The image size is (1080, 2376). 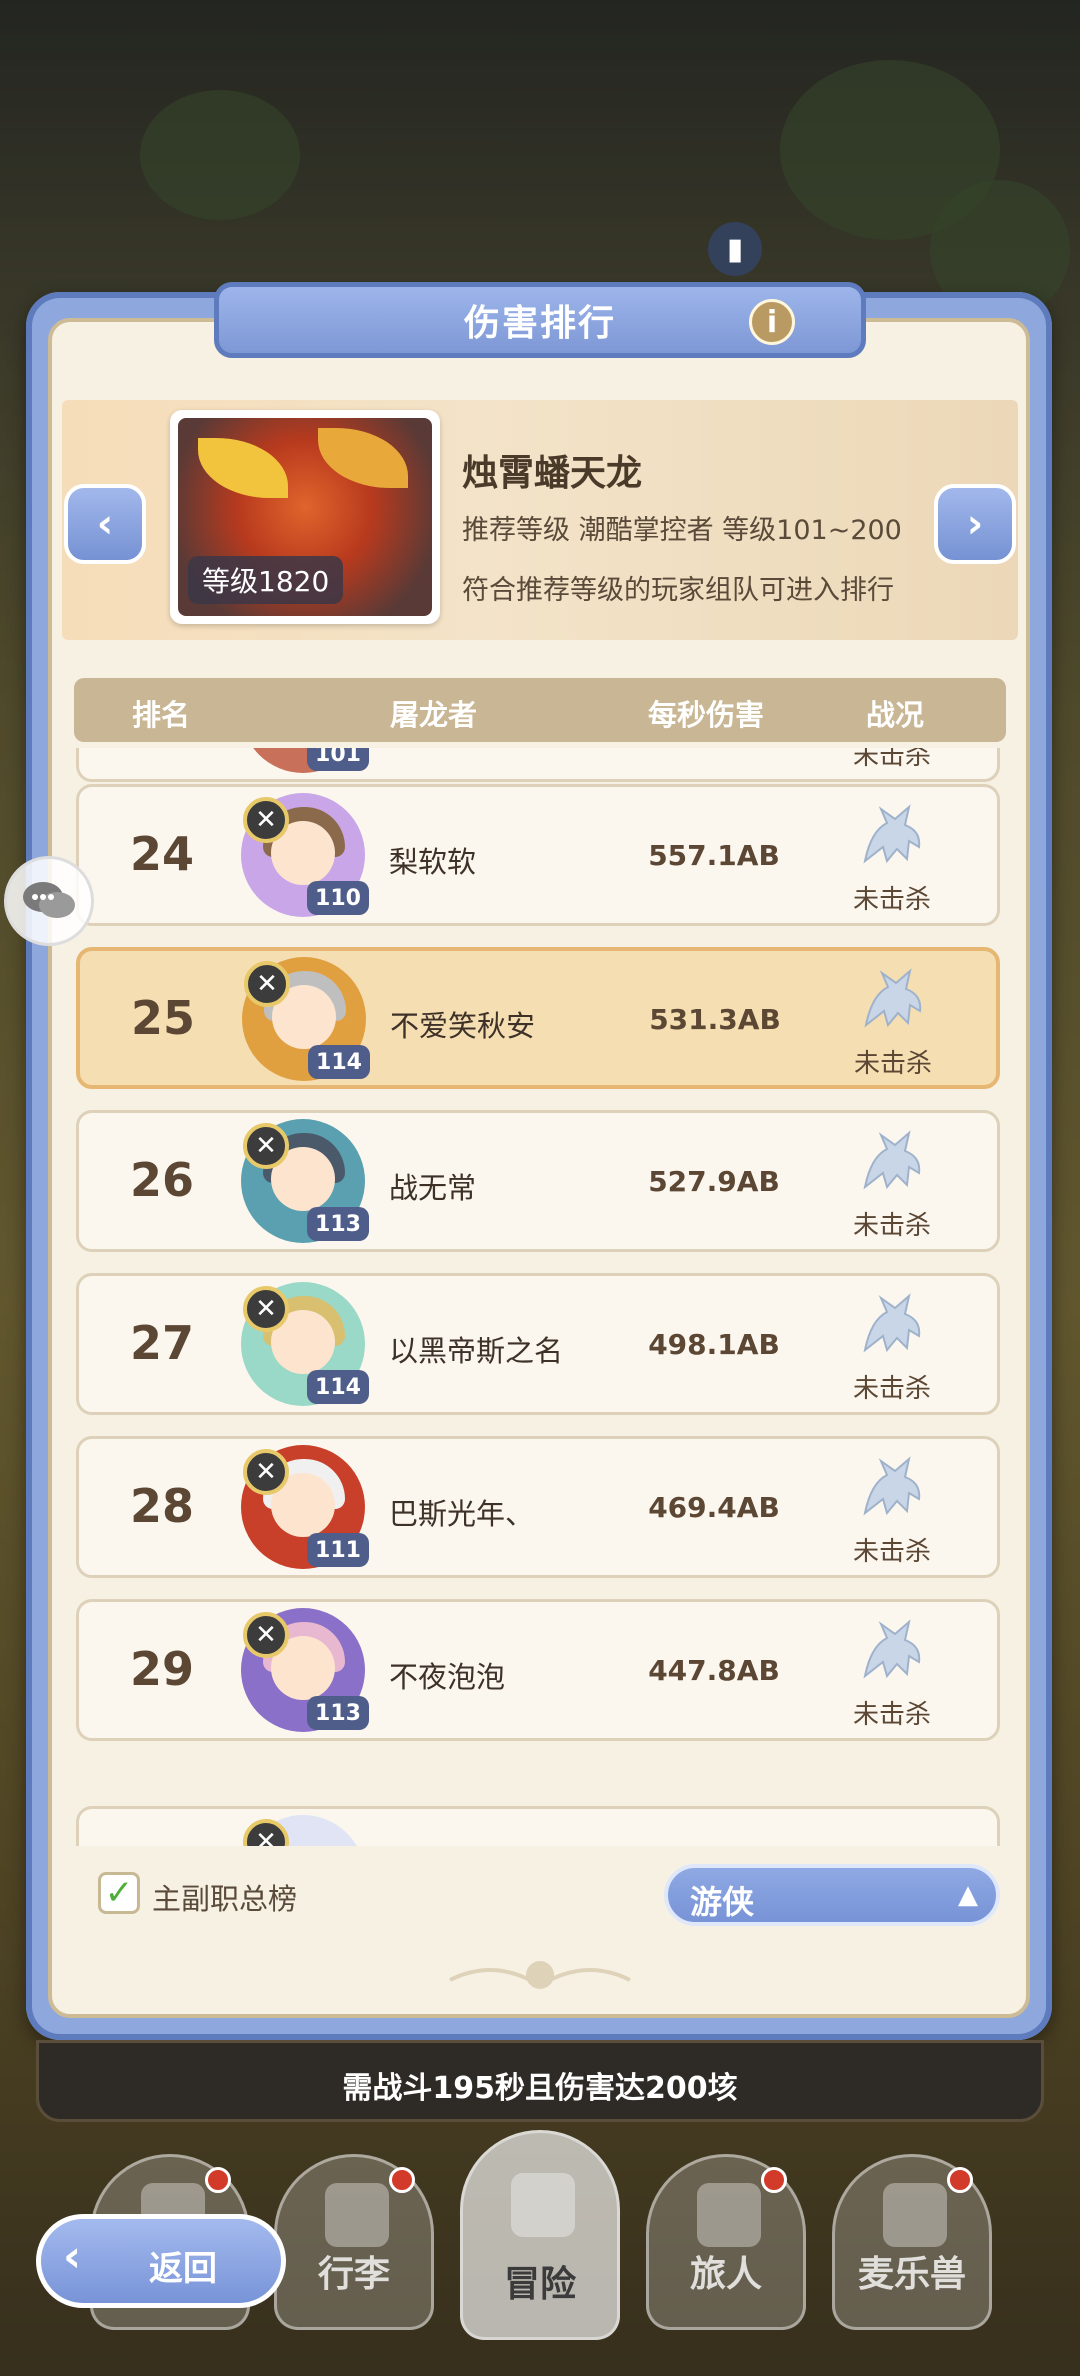 I want to click on tab-adventure: 冒险, so click(x=540, y=2235).